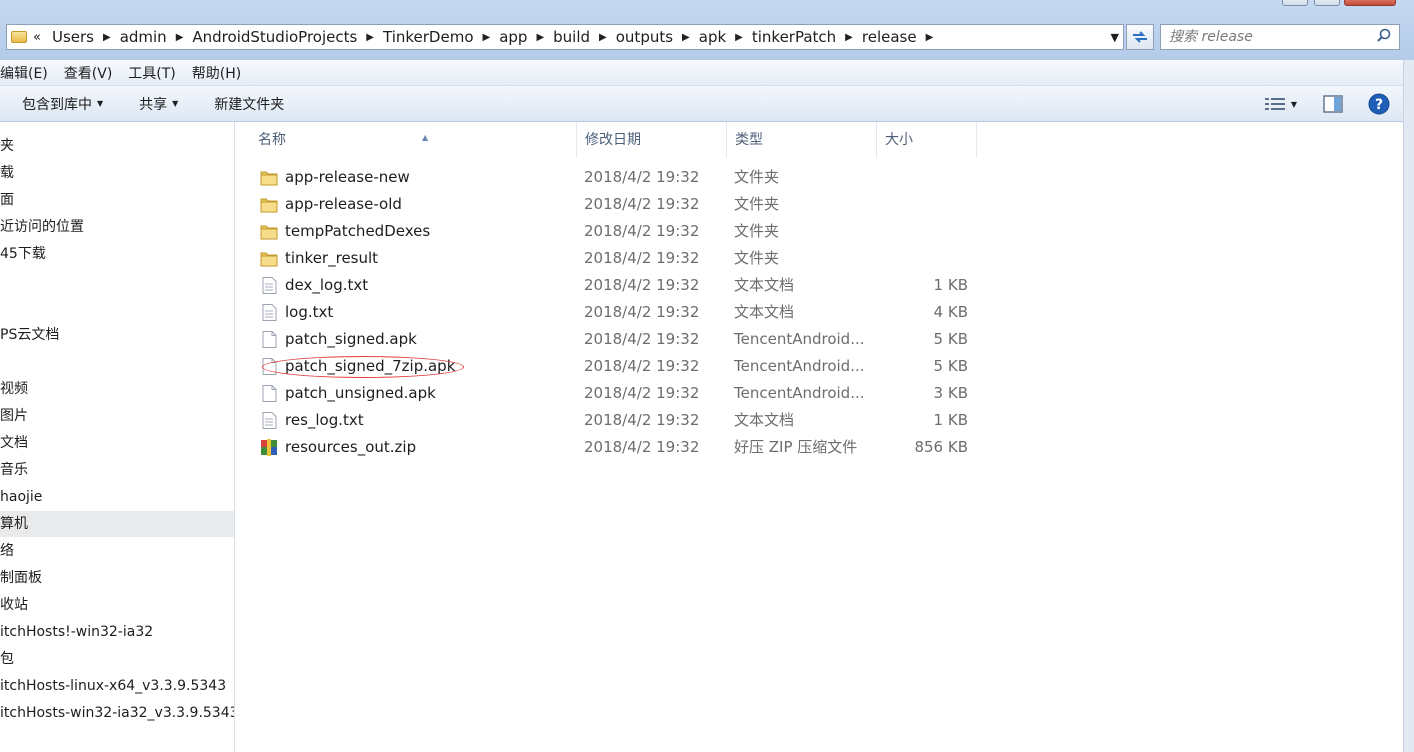 Image resolution: width=1414 pixels, height=752 pixels. I want to click on minimize-button, so click(1295, 3).